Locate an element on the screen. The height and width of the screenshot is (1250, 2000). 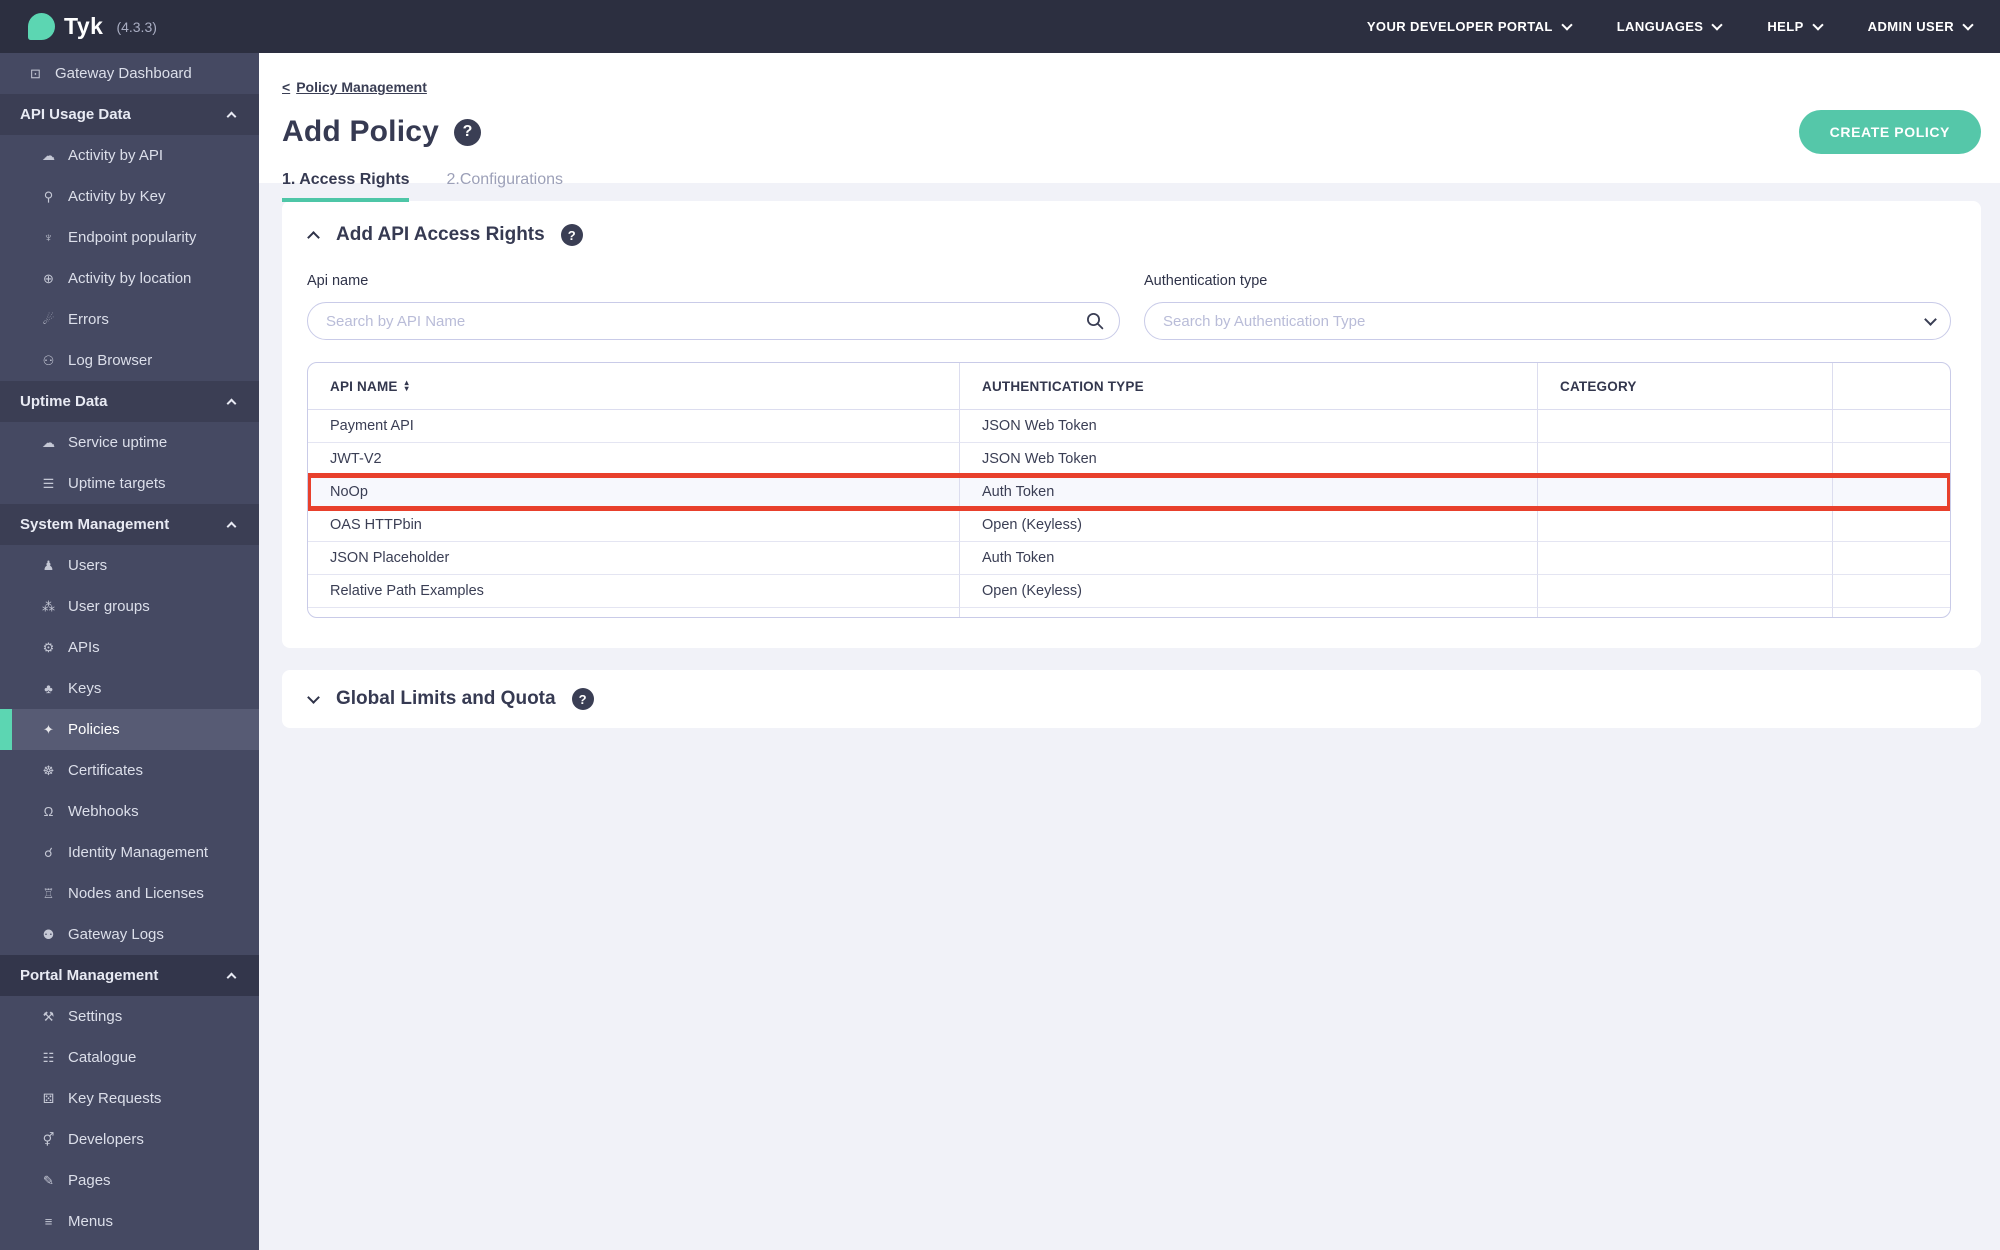
sidebar-item-apis: ⚙ APIs is located at coordinates (129, 647).